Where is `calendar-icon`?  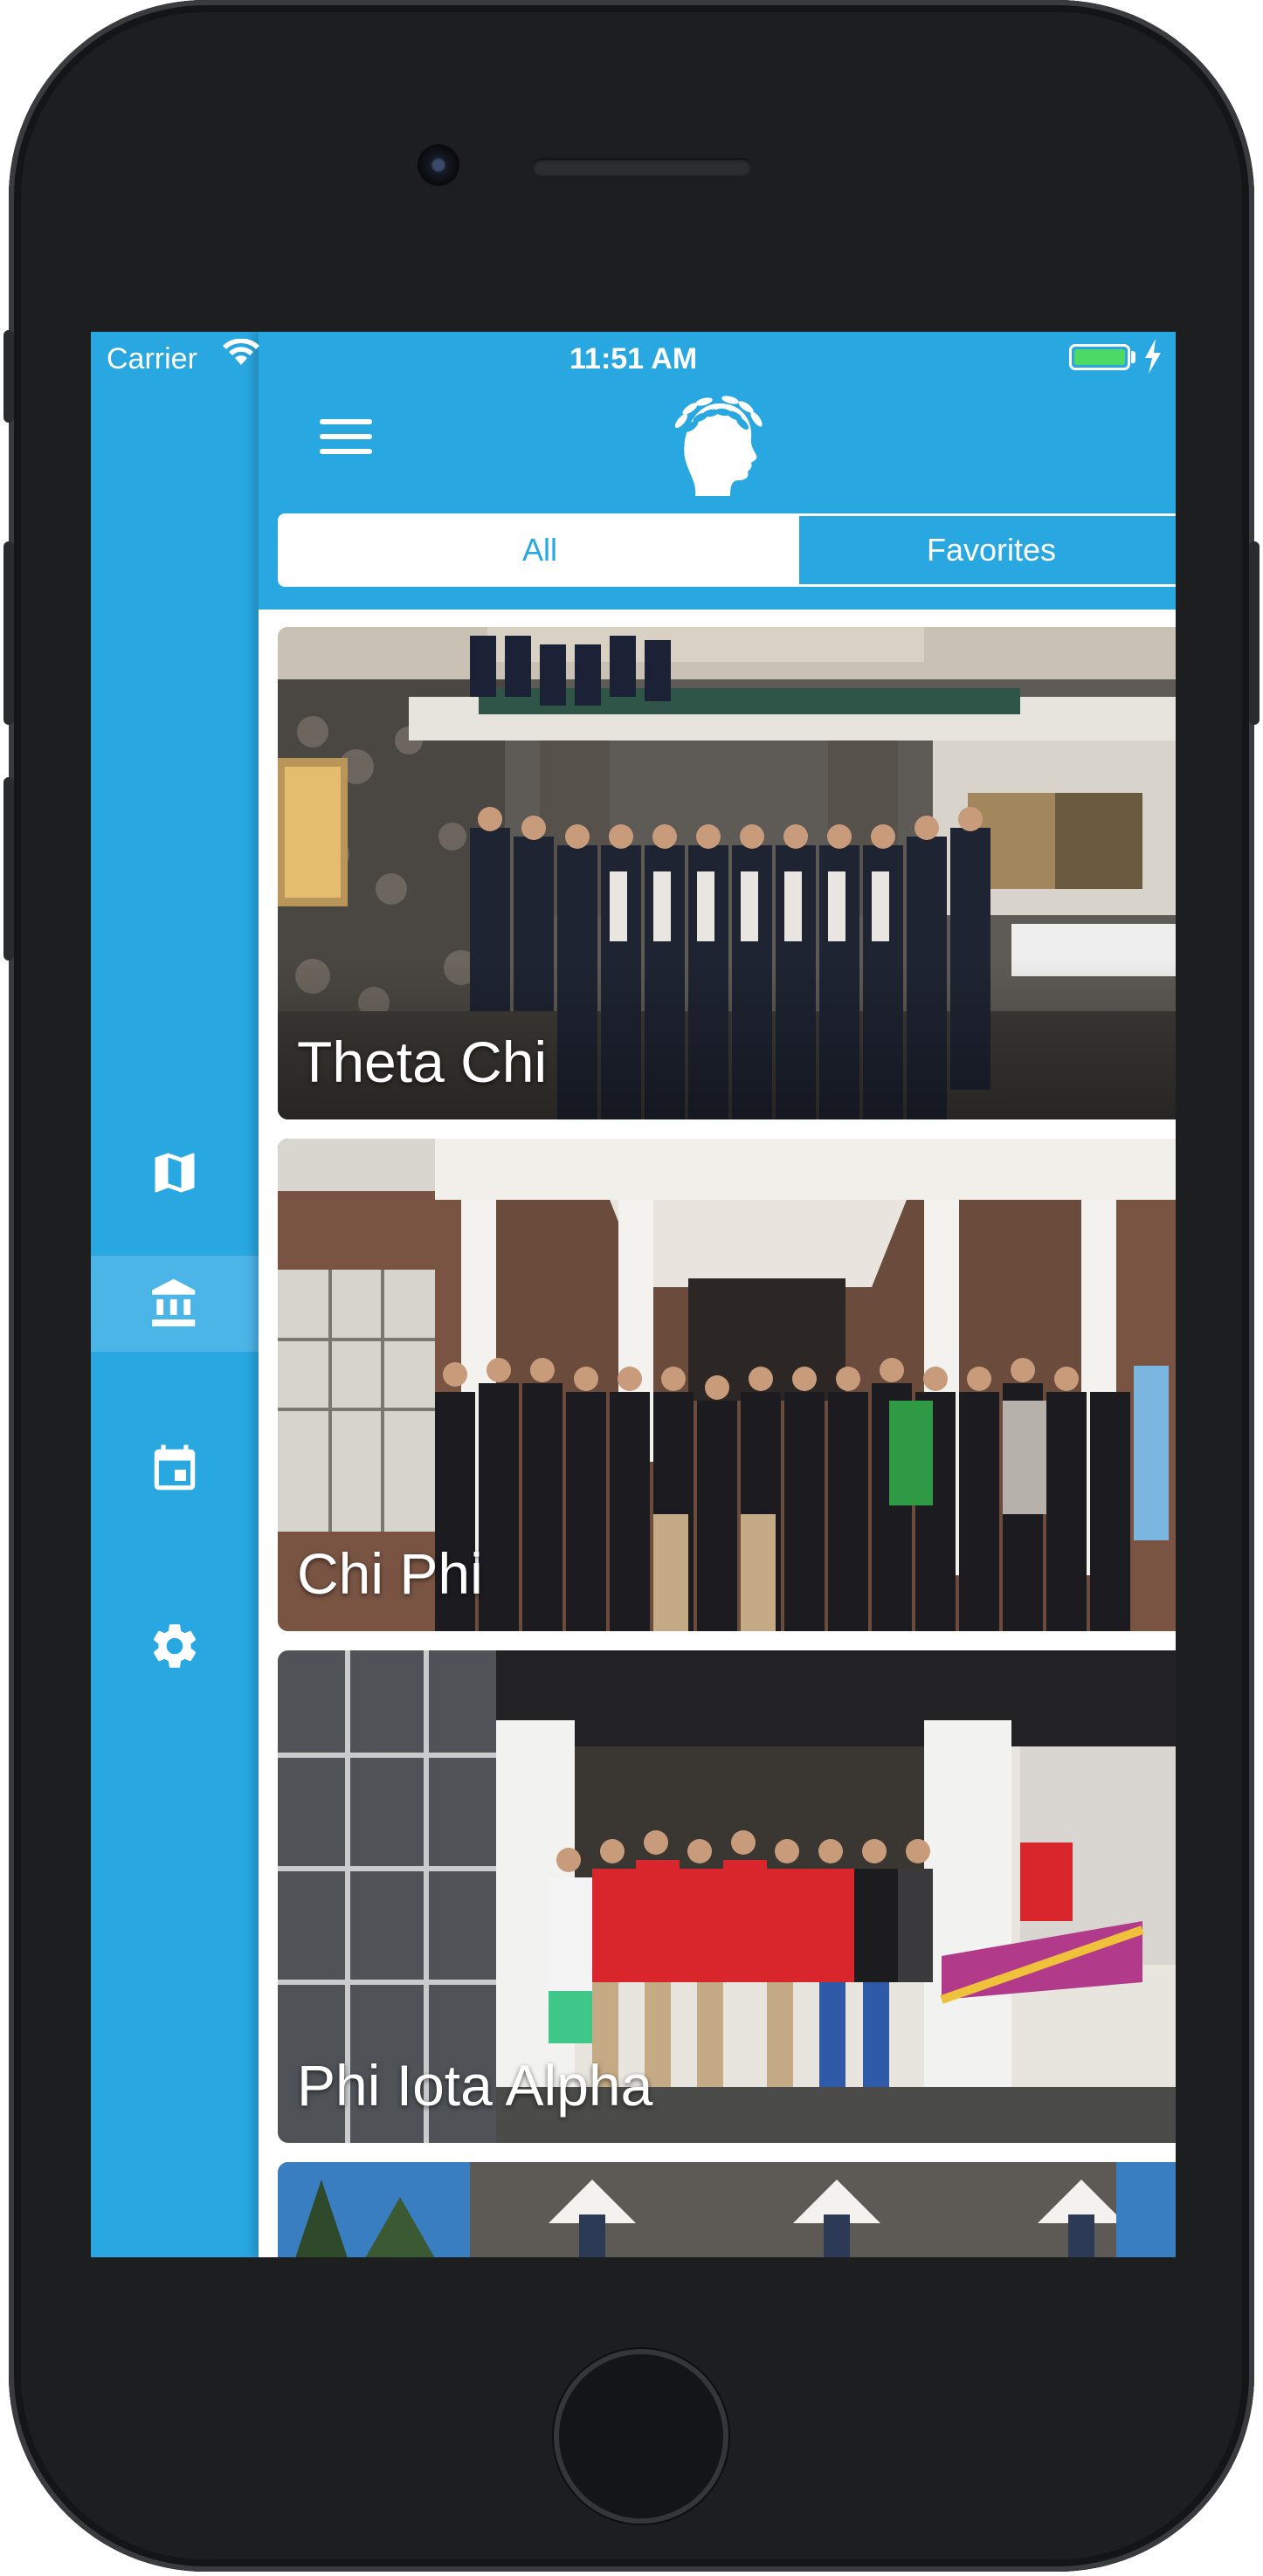
calendar-icon is located at coordinates (175, 1467).